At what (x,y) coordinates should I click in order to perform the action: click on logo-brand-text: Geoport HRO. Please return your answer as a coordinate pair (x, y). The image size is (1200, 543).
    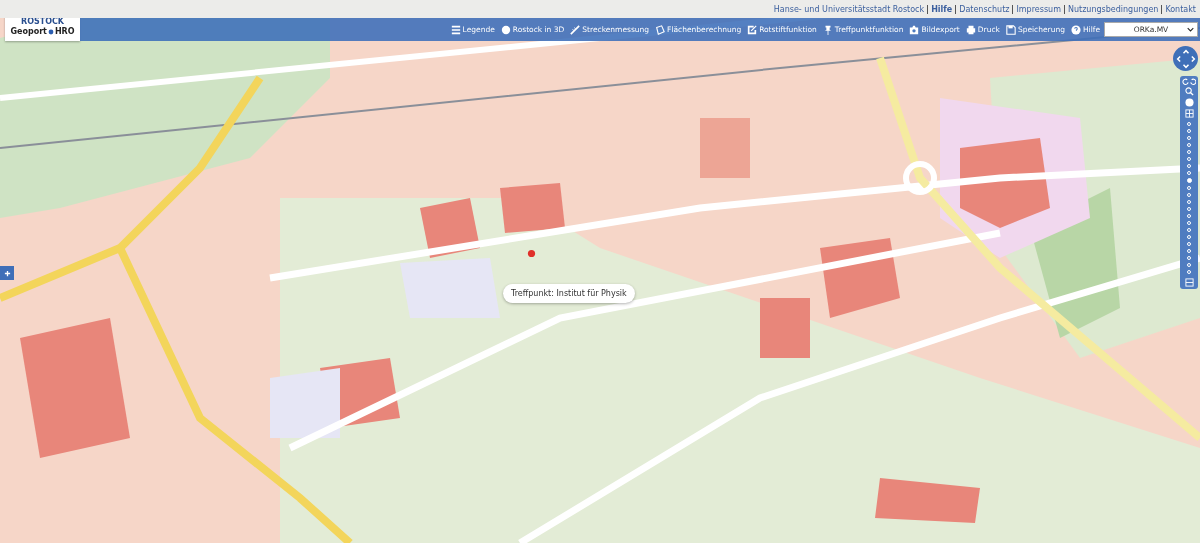
    Looking at the image, I should click on (42, 31).